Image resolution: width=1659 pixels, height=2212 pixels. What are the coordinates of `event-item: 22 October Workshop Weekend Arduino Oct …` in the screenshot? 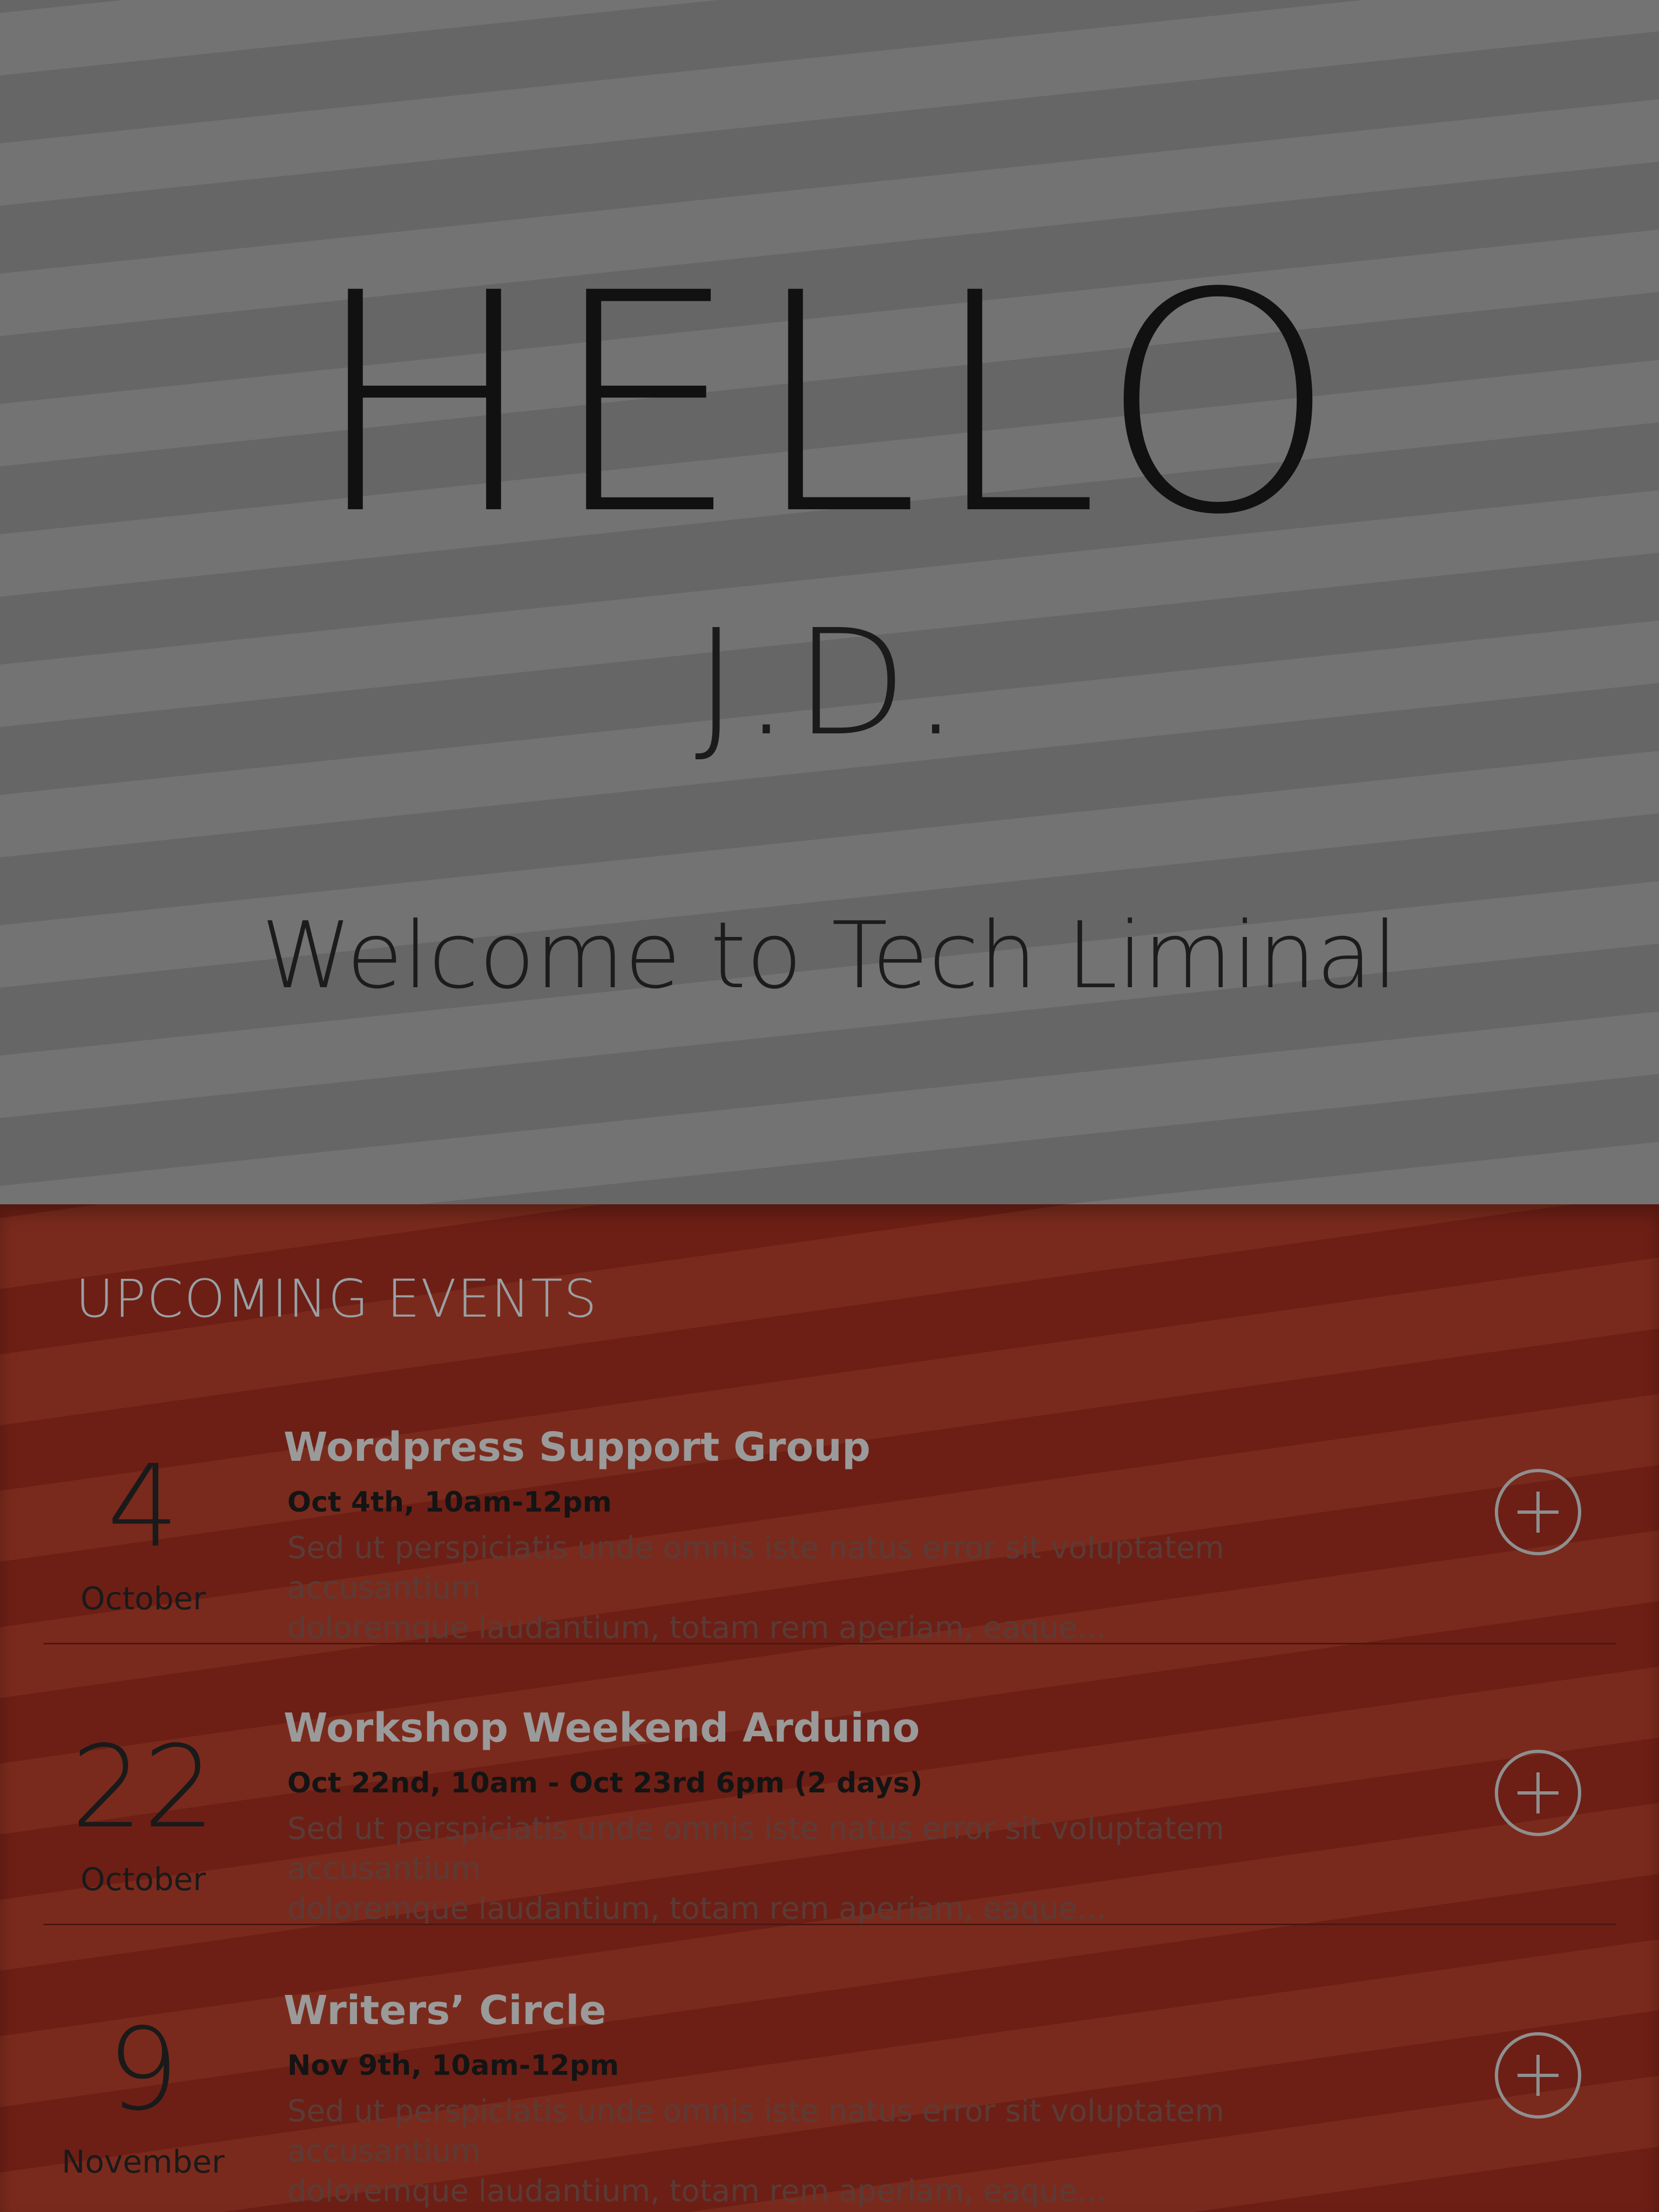 It's located at (829, 1820).